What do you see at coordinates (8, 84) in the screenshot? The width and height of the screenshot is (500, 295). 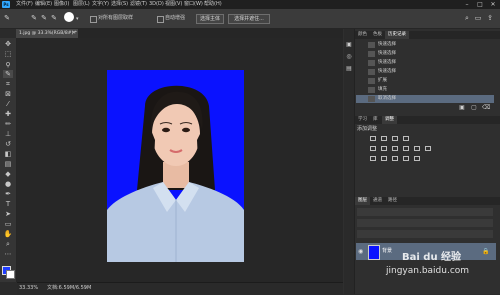 I see `crop-tool-icon: ⌗` at bounding box center [8, 84].